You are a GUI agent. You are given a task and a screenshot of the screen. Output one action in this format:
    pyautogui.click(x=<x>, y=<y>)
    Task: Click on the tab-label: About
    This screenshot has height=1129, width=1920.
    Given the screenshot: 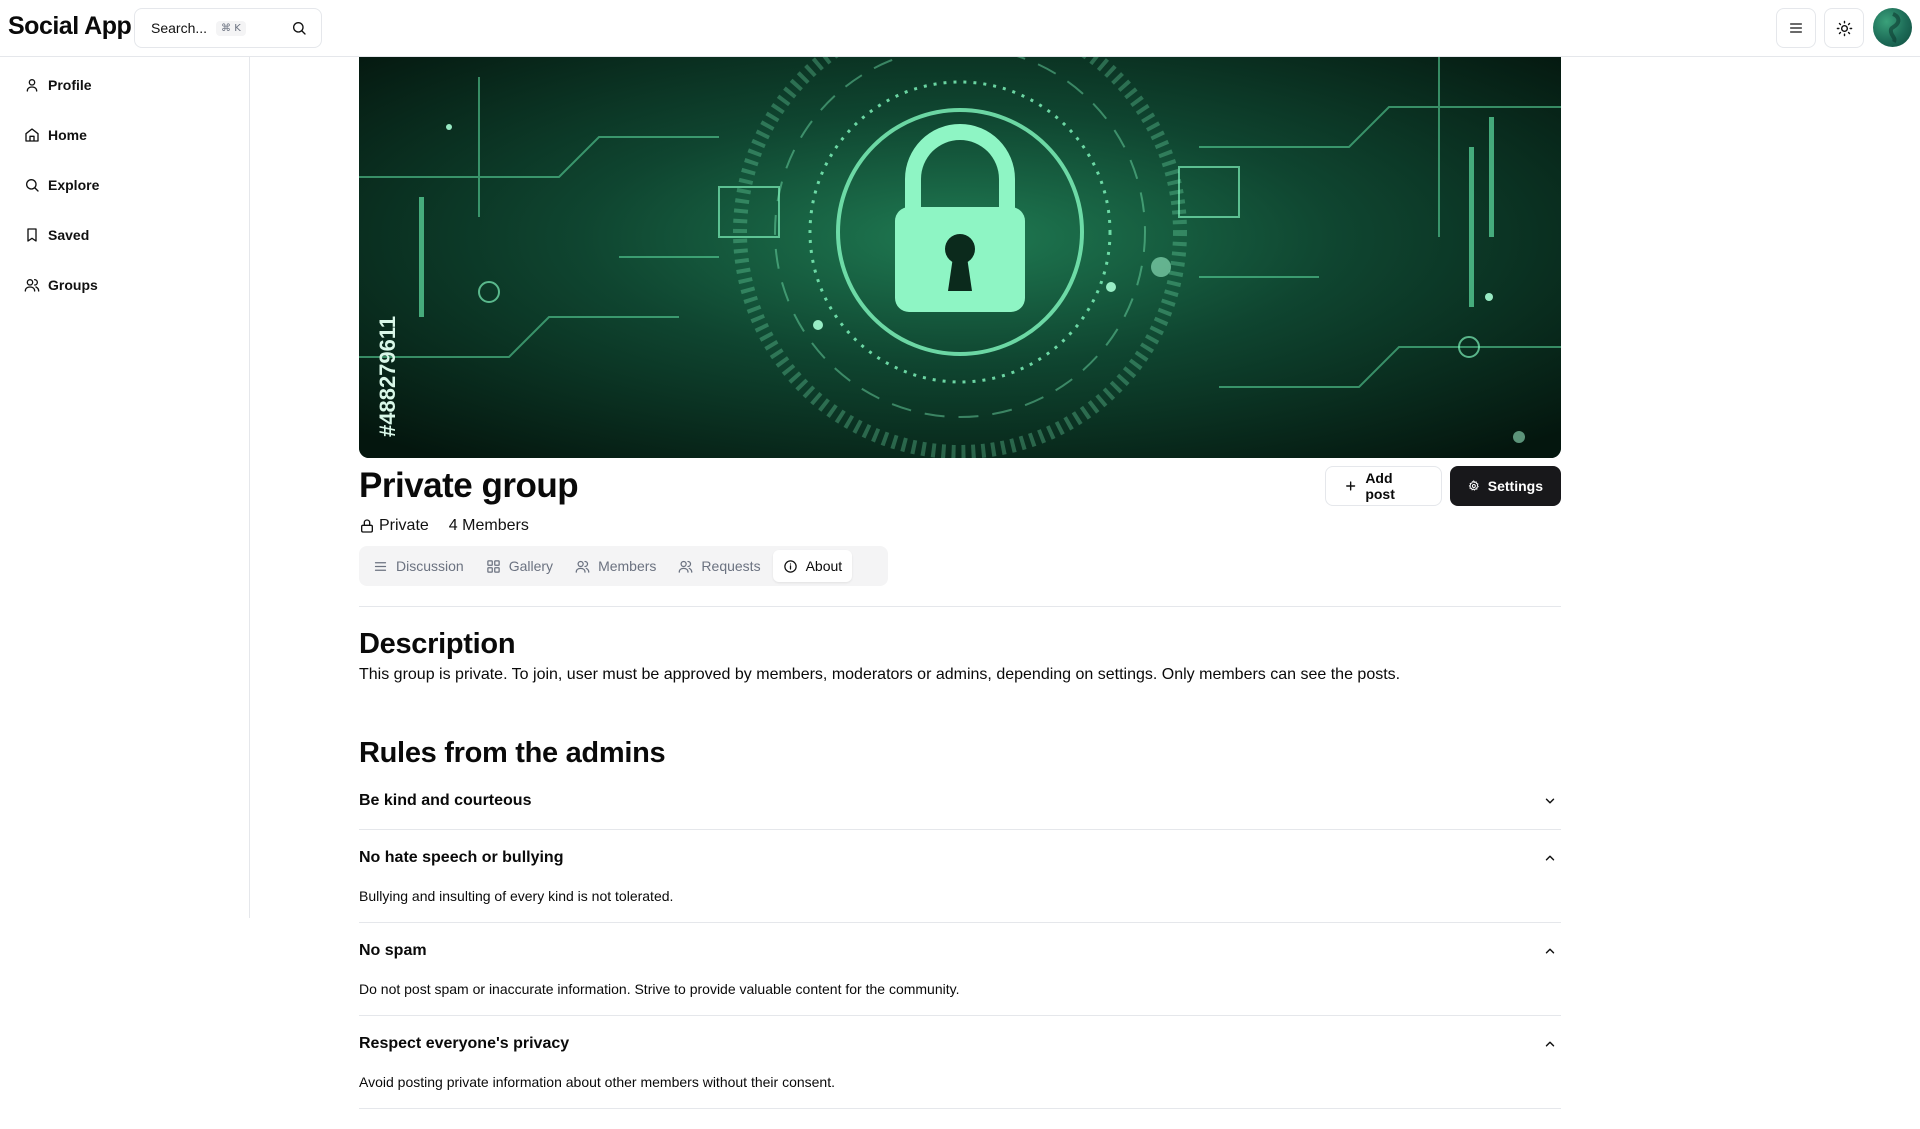 What is the action you would take?
    pyautogui.click(x=824, y=566)
    